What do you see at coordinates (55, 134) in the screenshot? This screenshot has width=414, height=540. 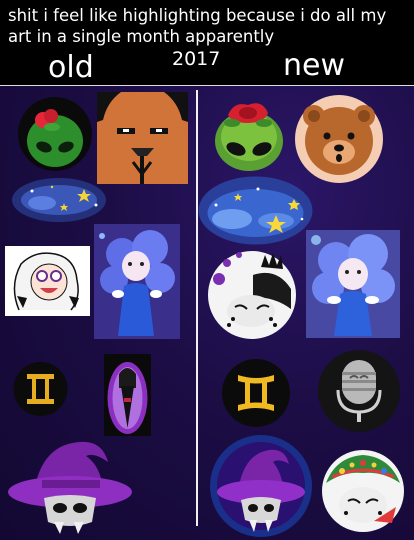 I see `old-alien-rose-icon` at bounding box center [55, 134].